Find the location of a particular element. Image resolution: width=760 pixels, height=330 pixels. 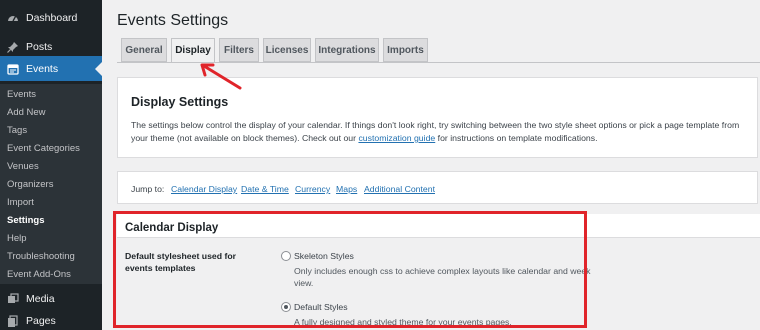

menu-posts-label: Posts is located at coordinates (39, 46).